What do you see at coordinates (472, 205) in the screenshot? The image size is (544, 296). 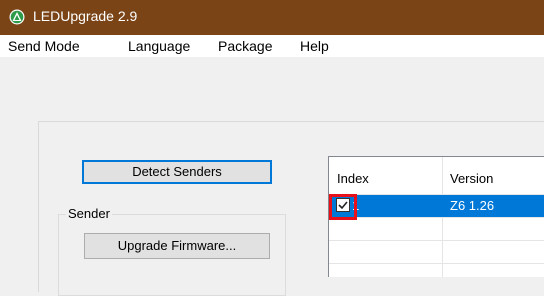 I see `cell-version: Z6 1.26` at bounding box center [472, 205].